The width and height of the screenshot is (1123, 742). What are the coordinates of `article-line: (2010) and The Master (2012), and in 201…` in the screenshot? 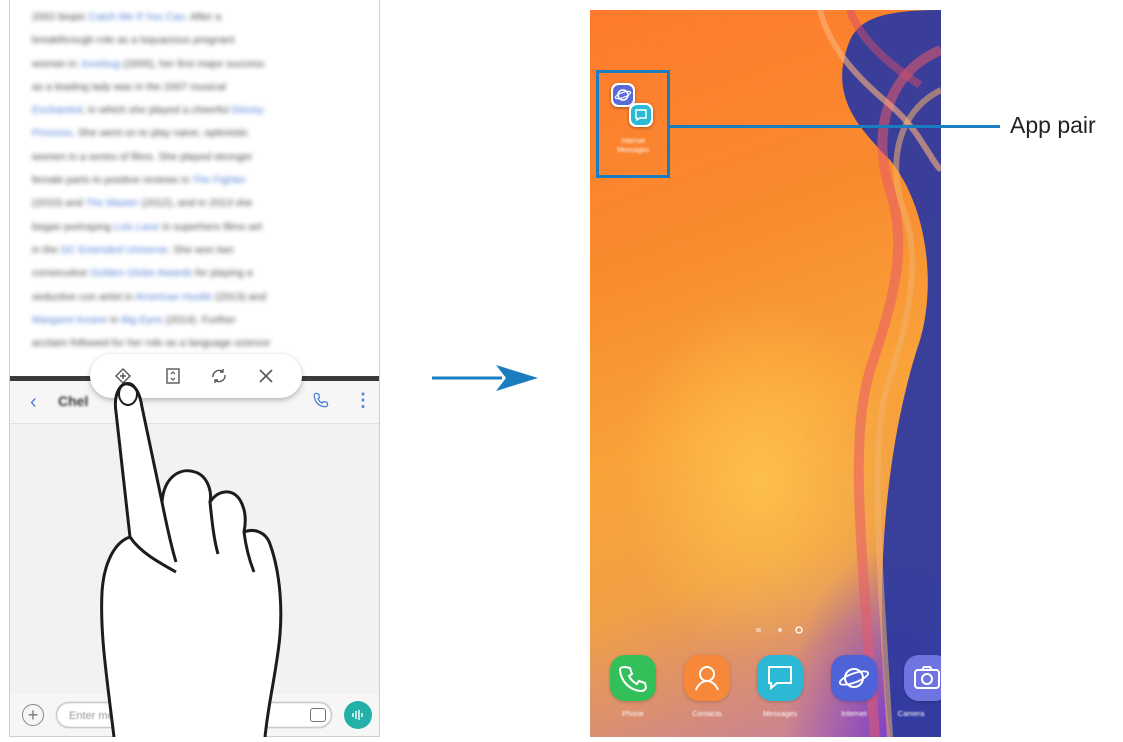 It's located at (196, 203).